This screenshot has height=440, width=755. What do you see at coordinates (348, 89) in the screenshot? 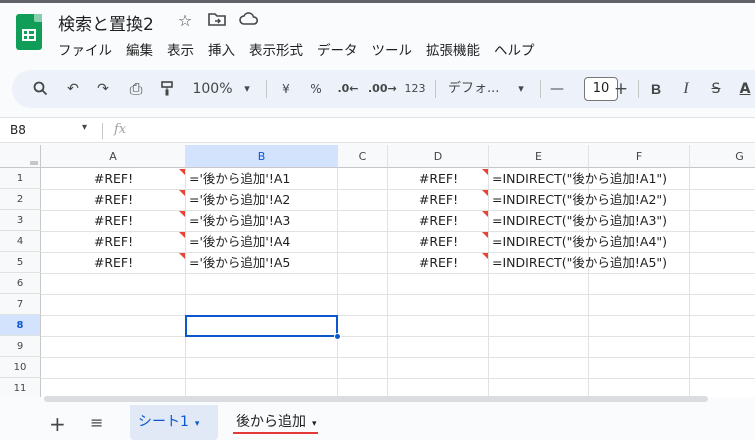
I see `decrease-decimal-button: .0←` at bounding box center [348, 89].